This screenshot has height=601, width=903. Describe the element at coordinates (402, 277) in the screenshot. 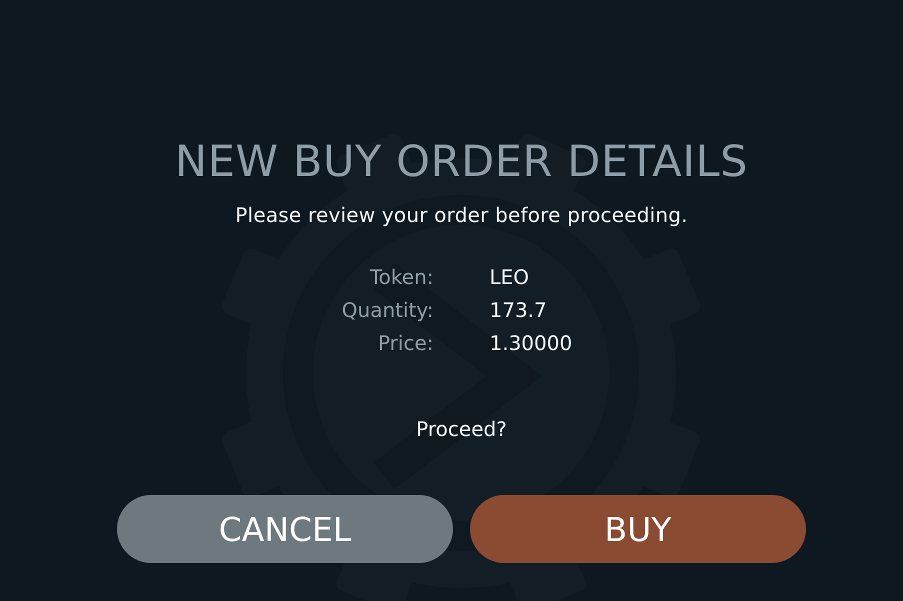

I see `detail-label: Token:` at that location.